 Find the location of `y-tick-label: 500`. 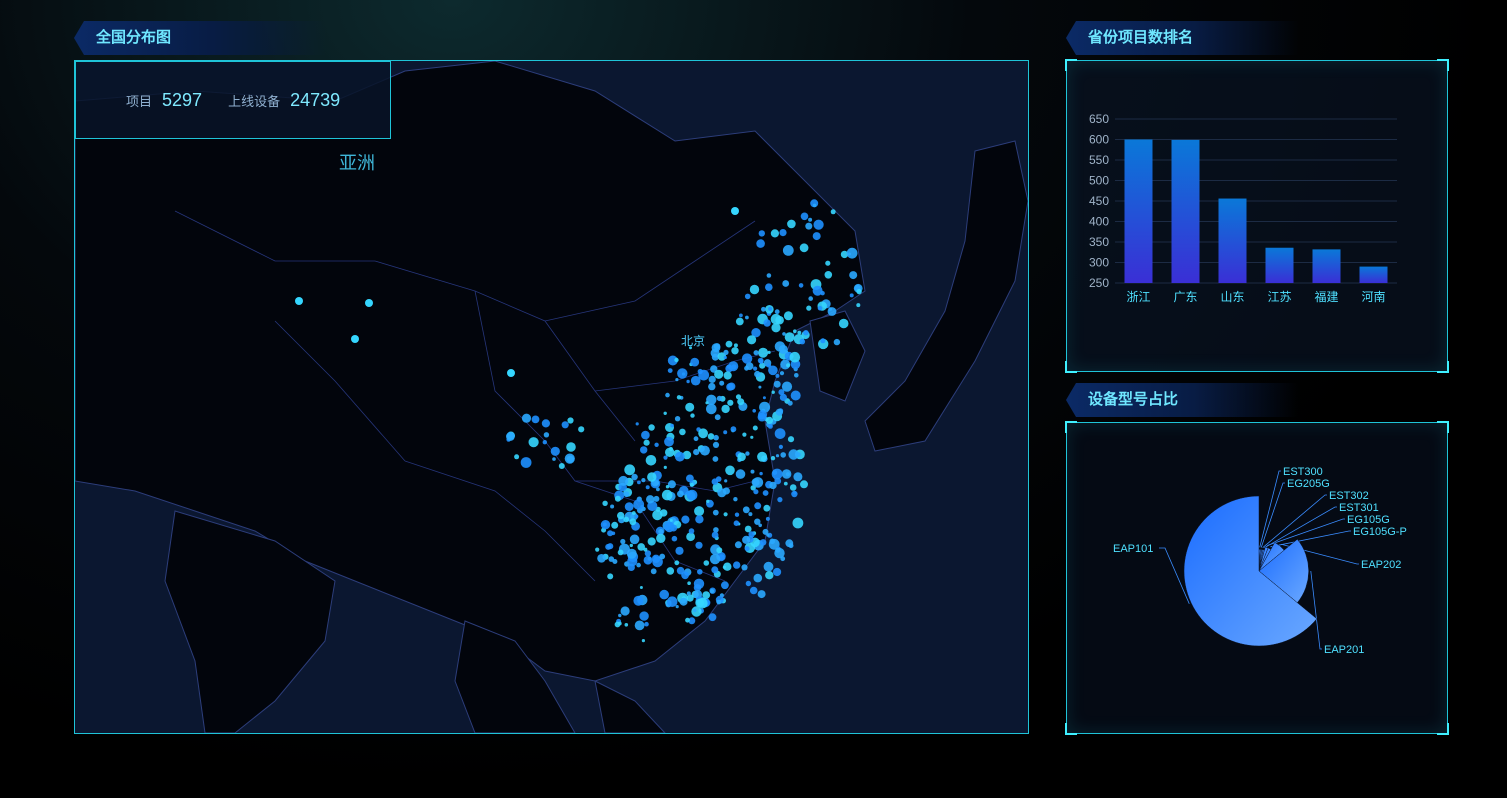

y-tick-label: 500 is located at coordinates (1099, 181).